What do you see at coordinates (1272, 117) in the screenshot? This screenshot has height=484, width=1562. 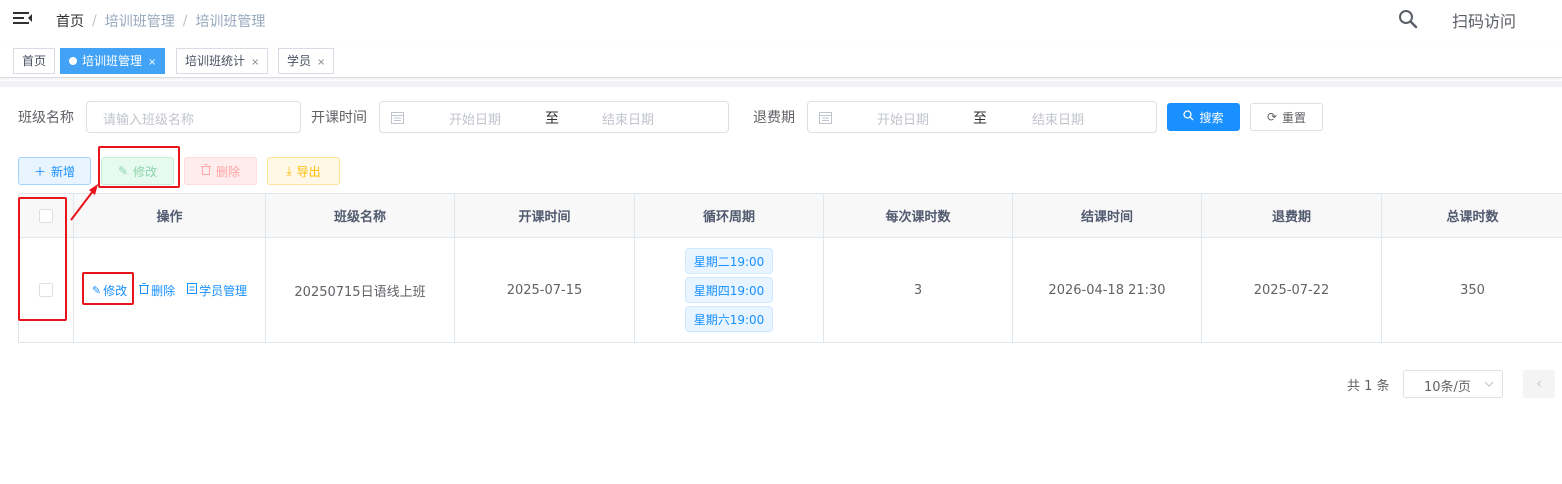 I see `refresh-icon: ⟳` at bounding box center [1272, 117].